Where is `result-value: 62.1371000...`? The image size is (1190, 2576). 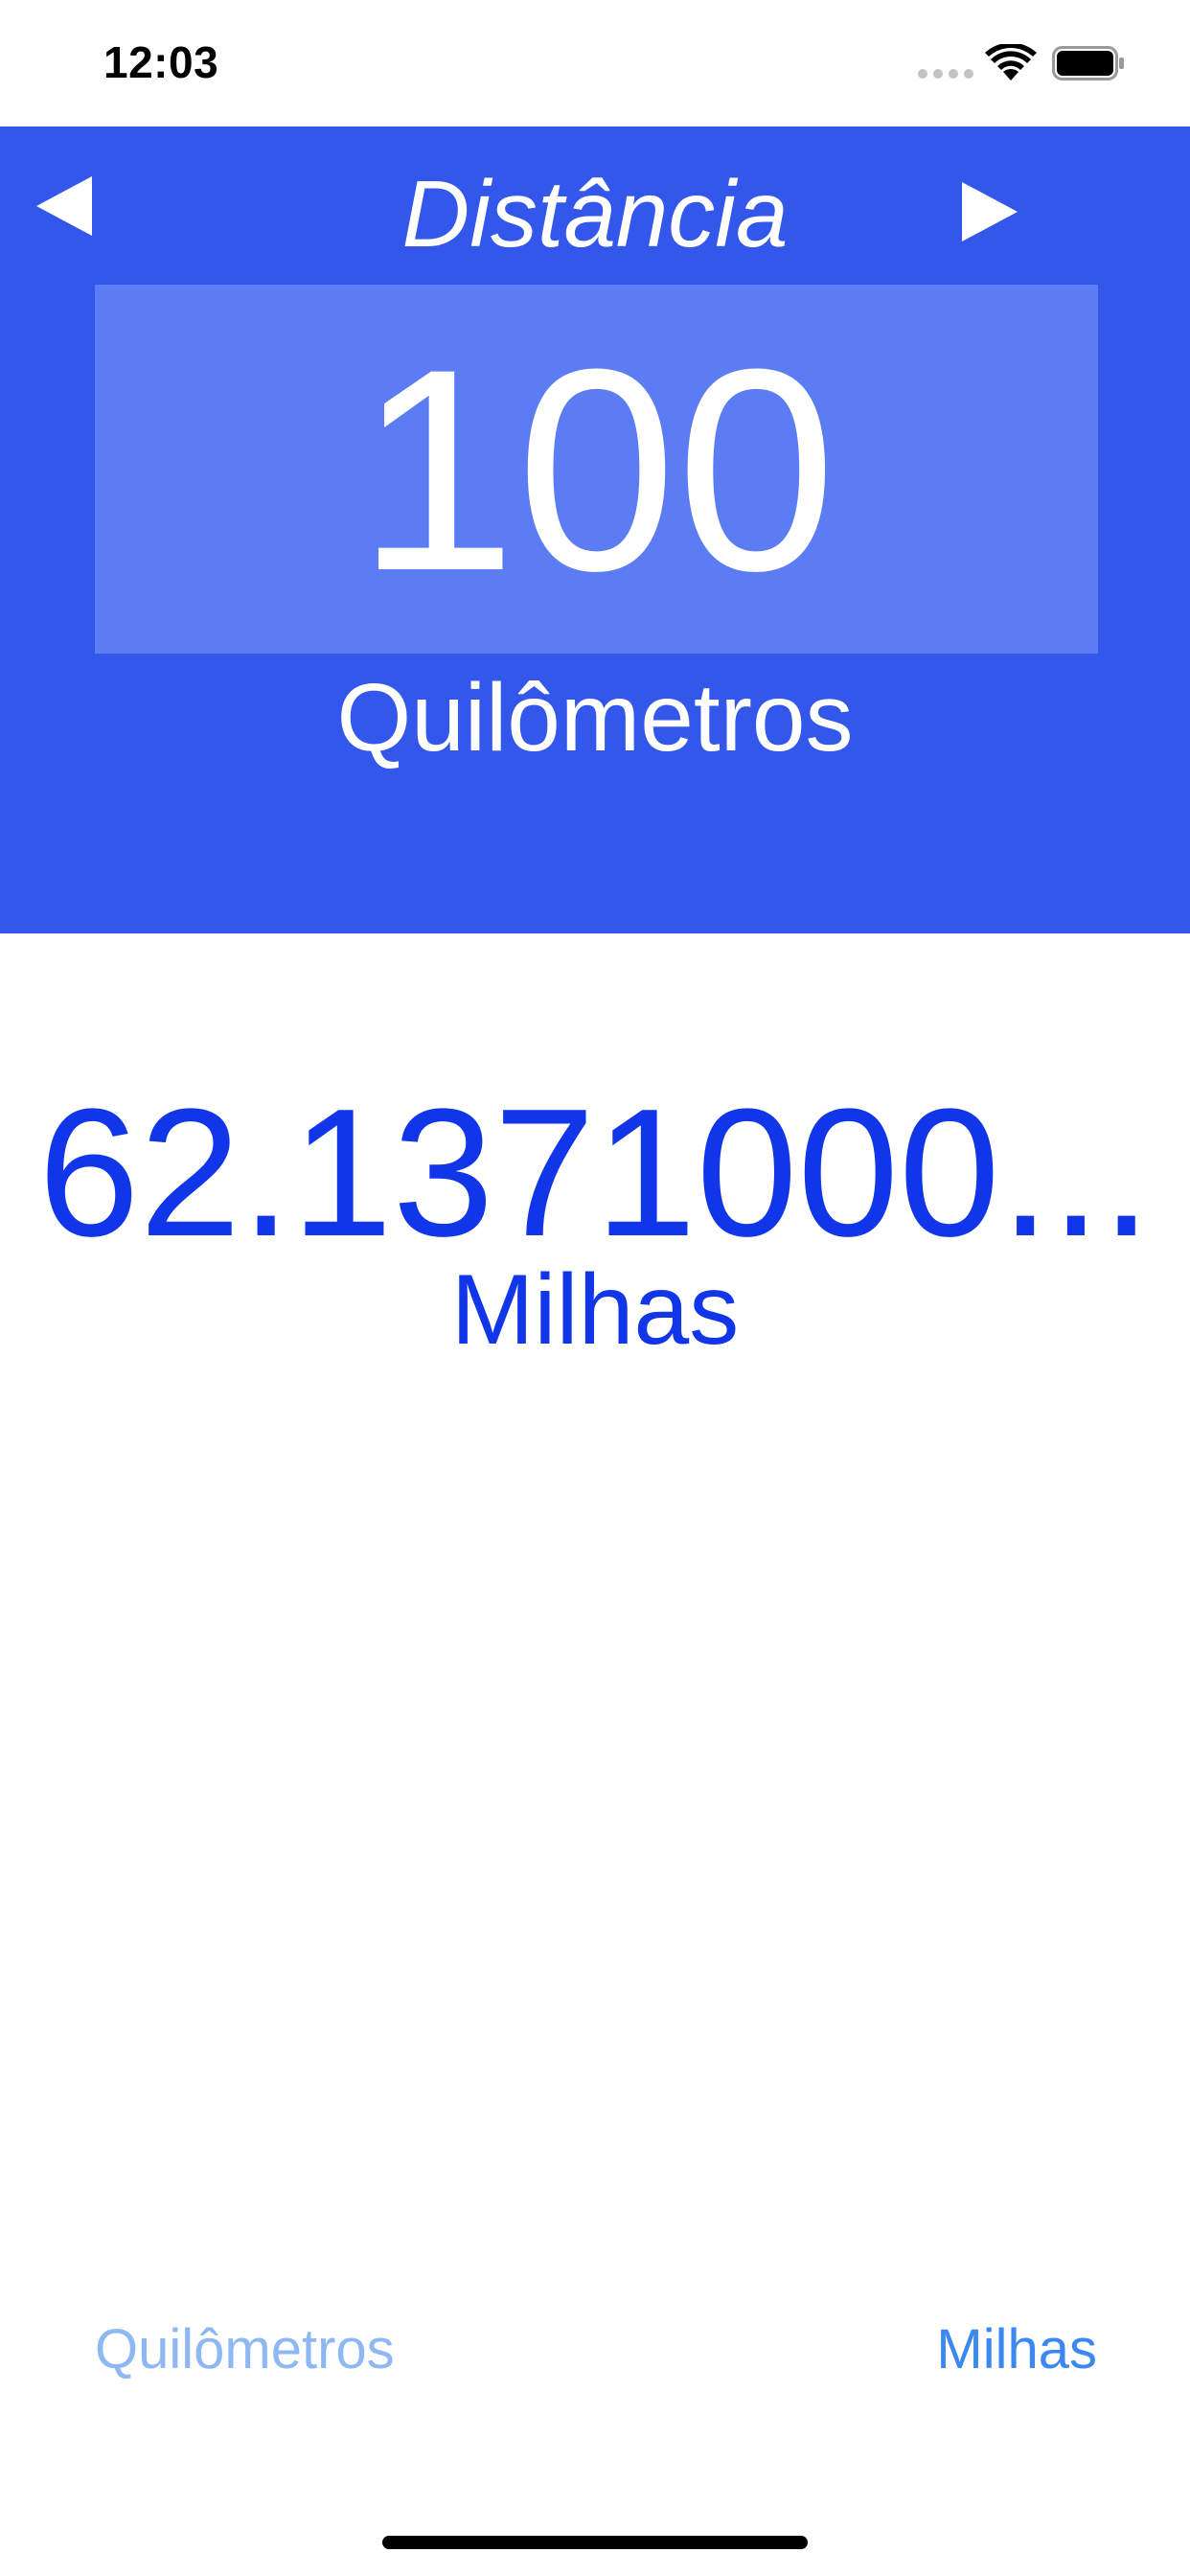 result-value: 62.1371000... is located at coordinates (595, 1173).